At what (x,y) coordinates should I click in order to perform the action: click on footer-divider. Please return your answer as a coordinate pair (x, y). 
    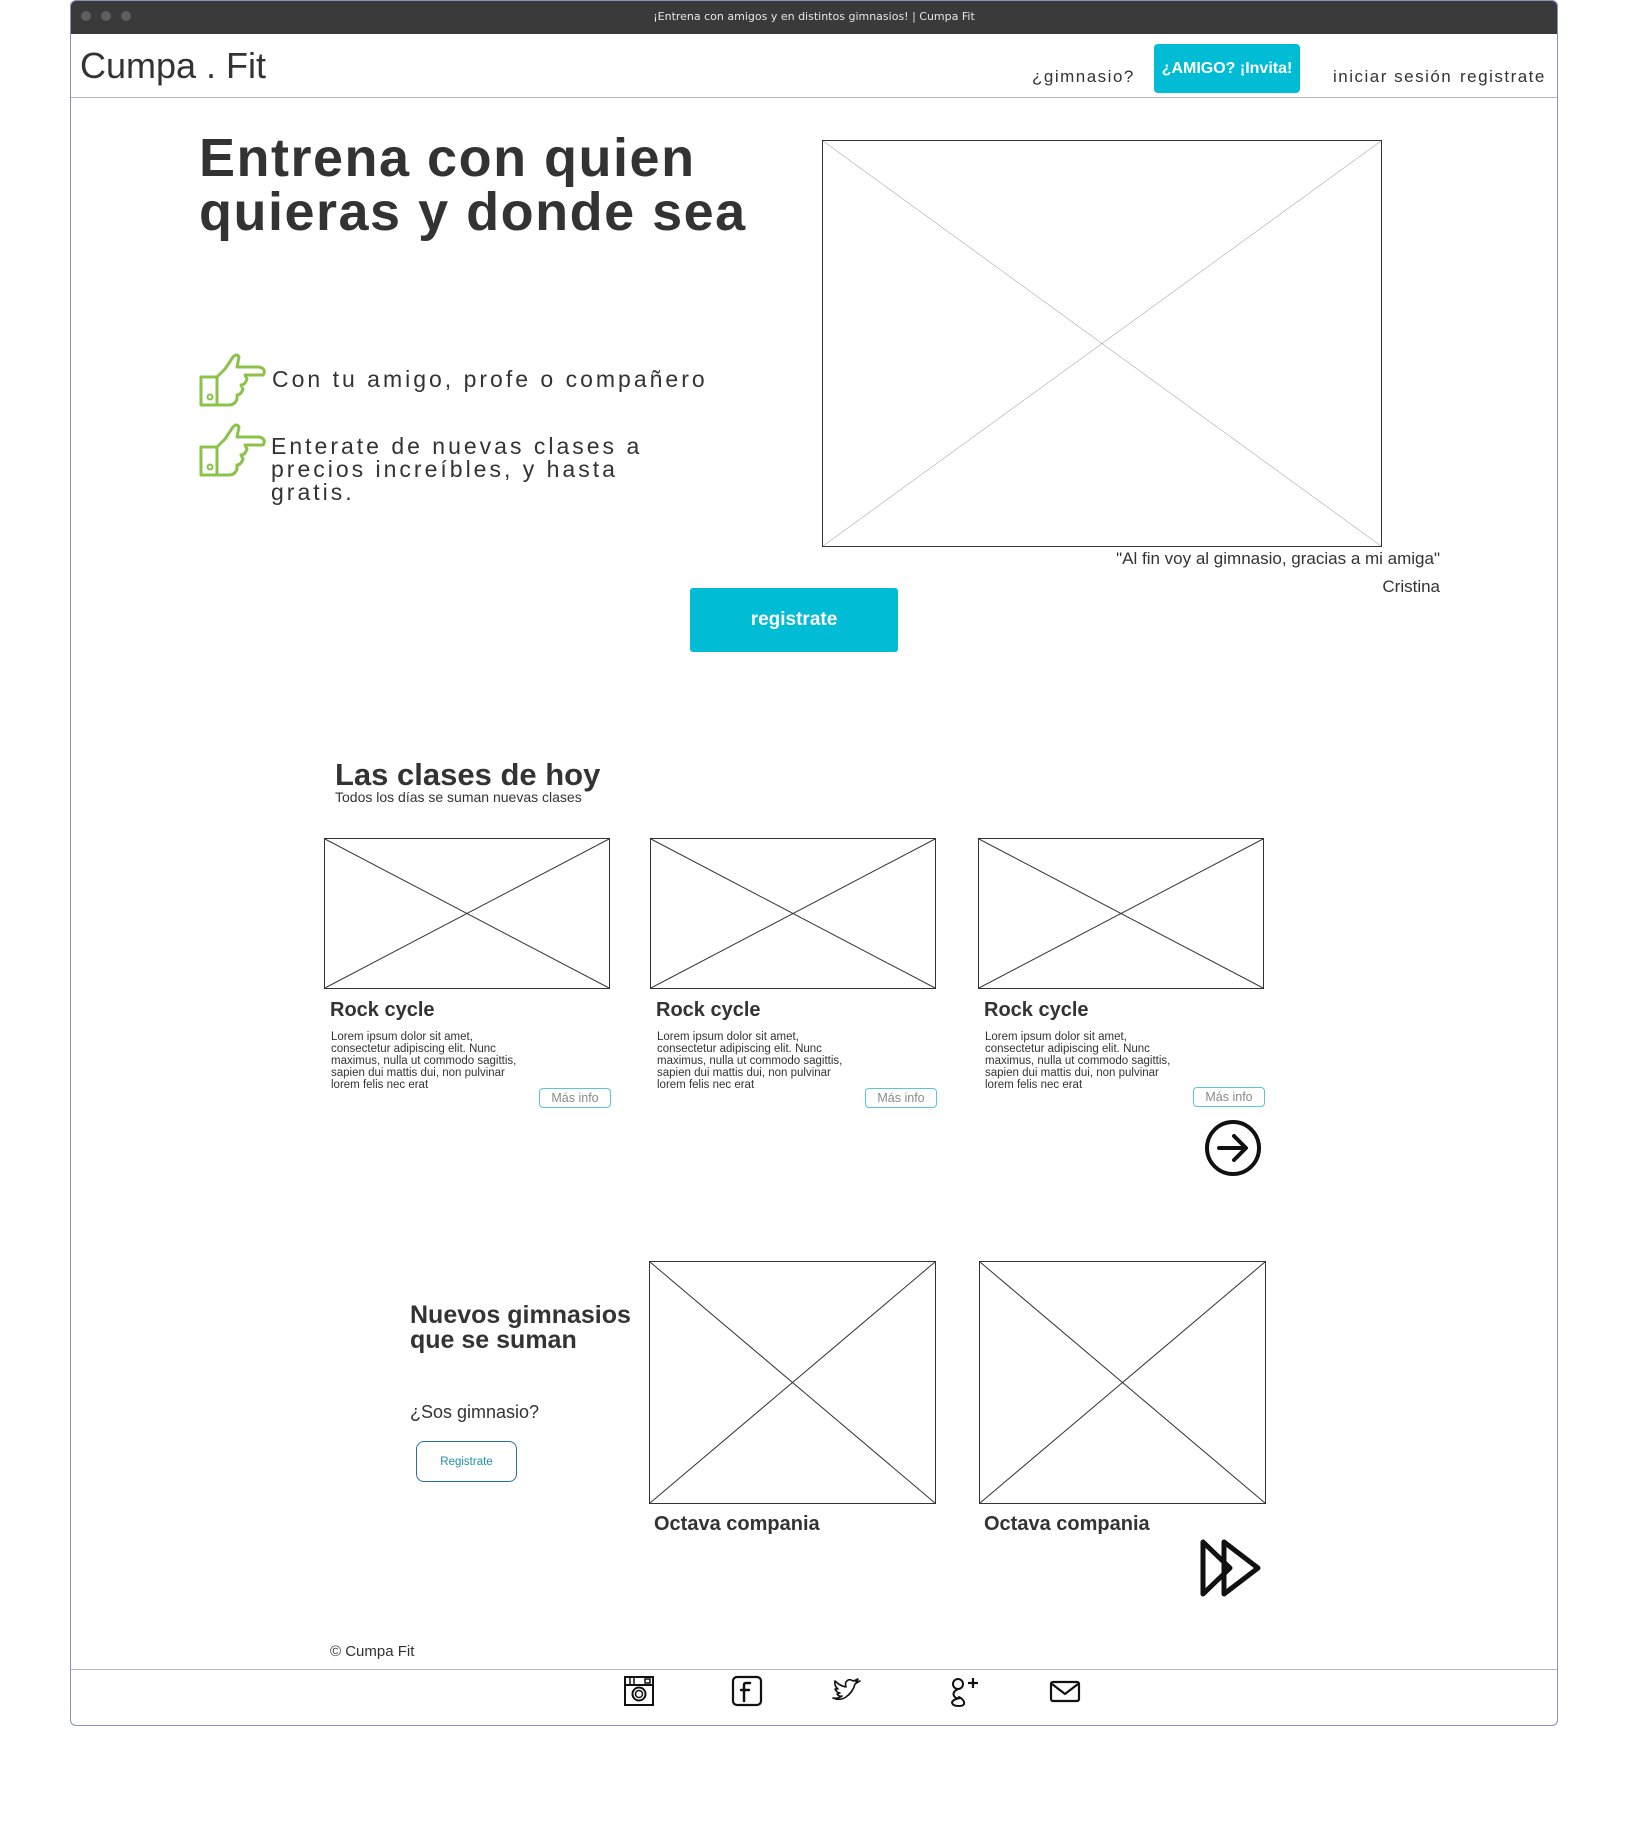
    Looking at the image, I should click on (814, 1669).